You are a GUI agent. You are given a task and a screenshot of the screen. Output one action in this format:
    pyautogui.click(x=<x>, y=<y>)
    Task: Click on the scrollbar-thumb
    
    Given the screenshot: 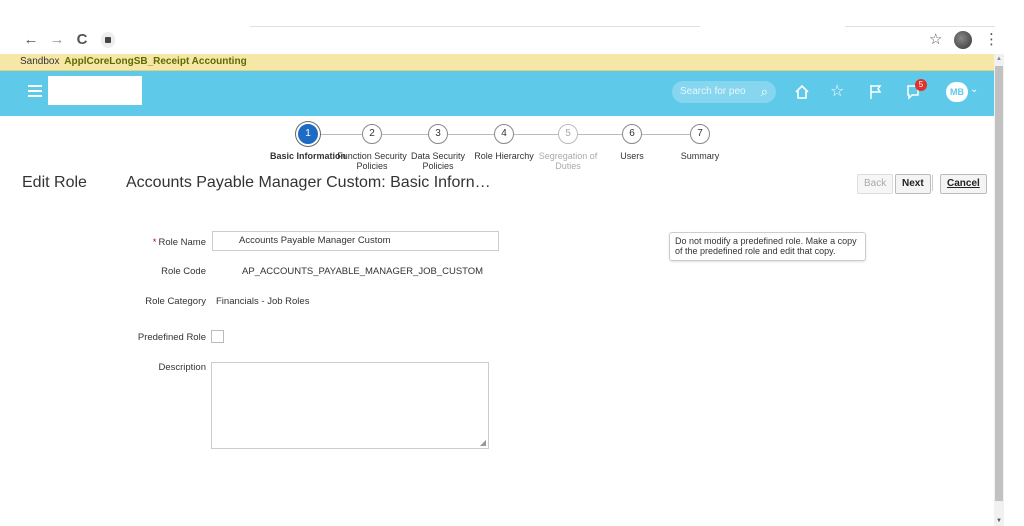 What is the action you would take?
    pyautogui.click(x=999, y=283)
    